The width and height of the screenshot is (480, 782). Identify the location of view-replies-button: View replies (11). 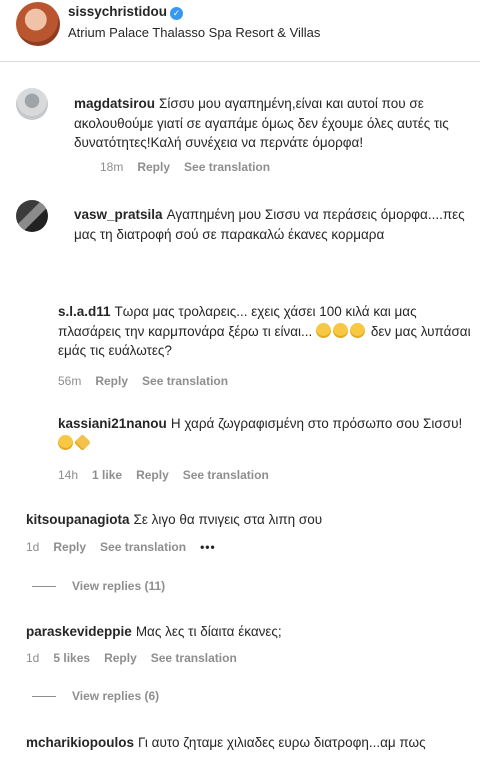
(98, 586).